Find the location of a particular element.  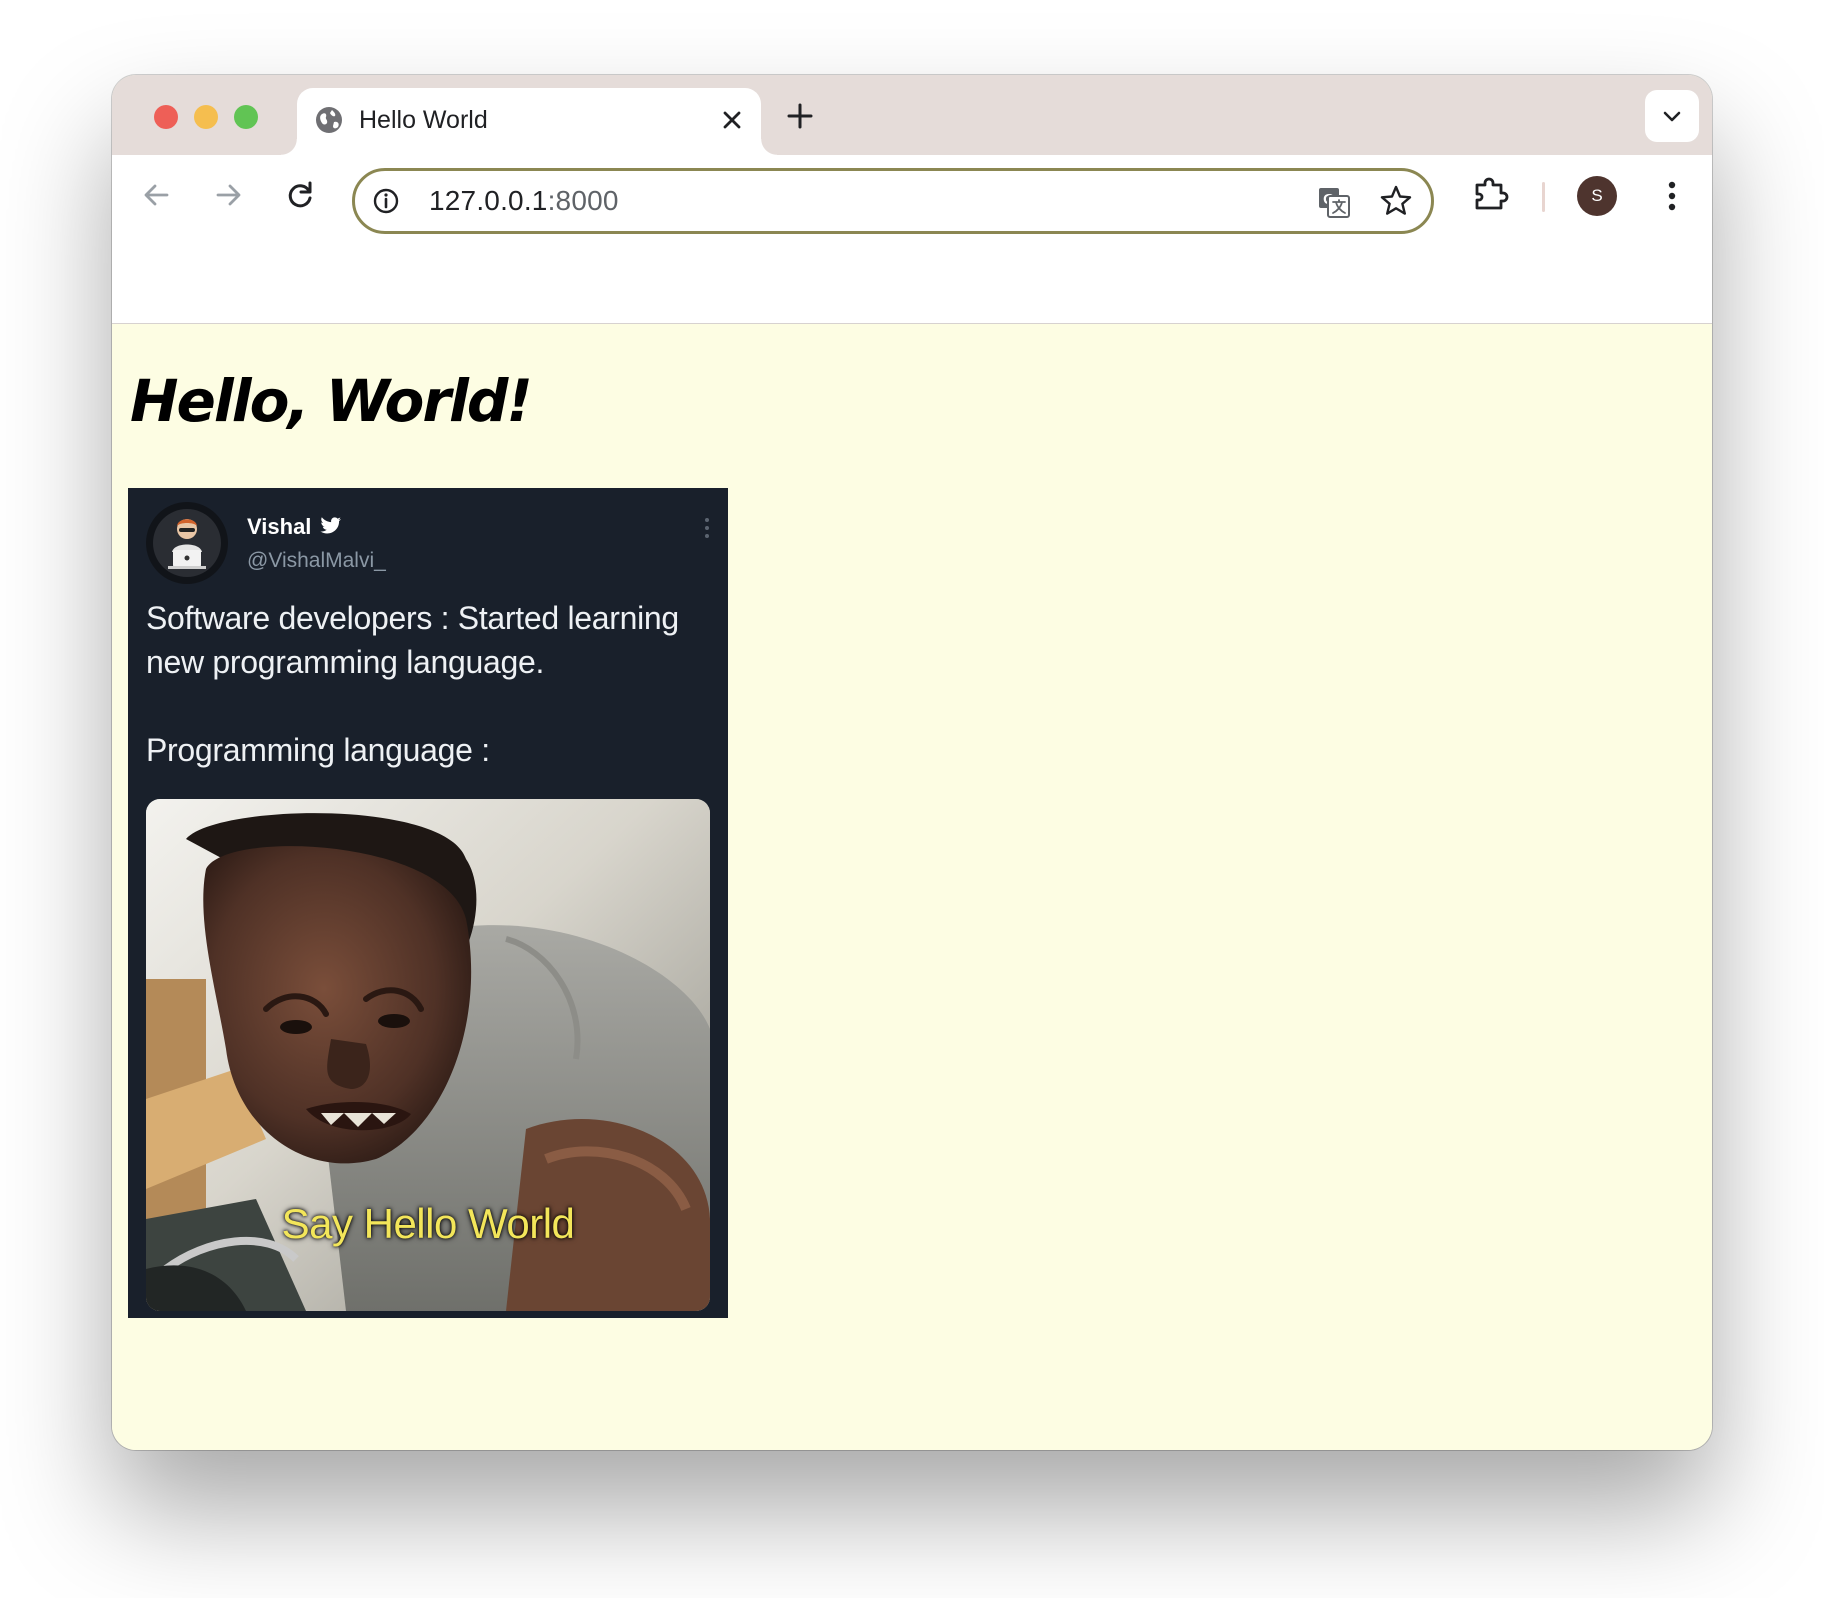

toolbar-separator is located at coordinates (1543, 197).